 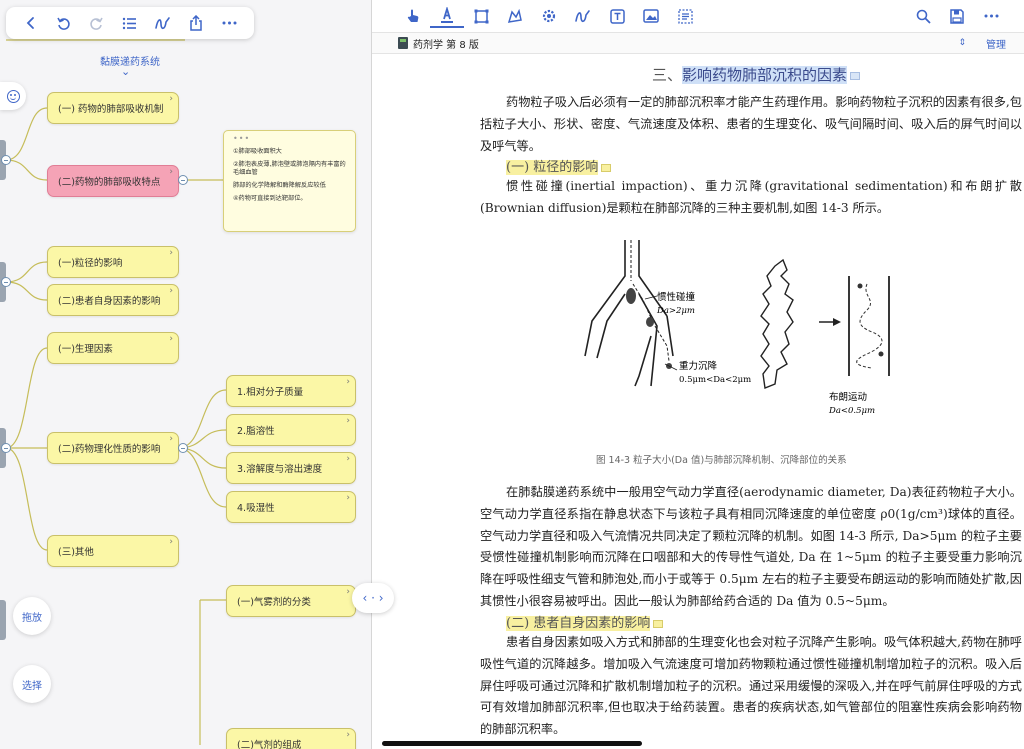 What do you see at coordinates (125, 71) in the screenshot?
I see `chevron-down-icon: ⌄` at bounding box center [125, 71].